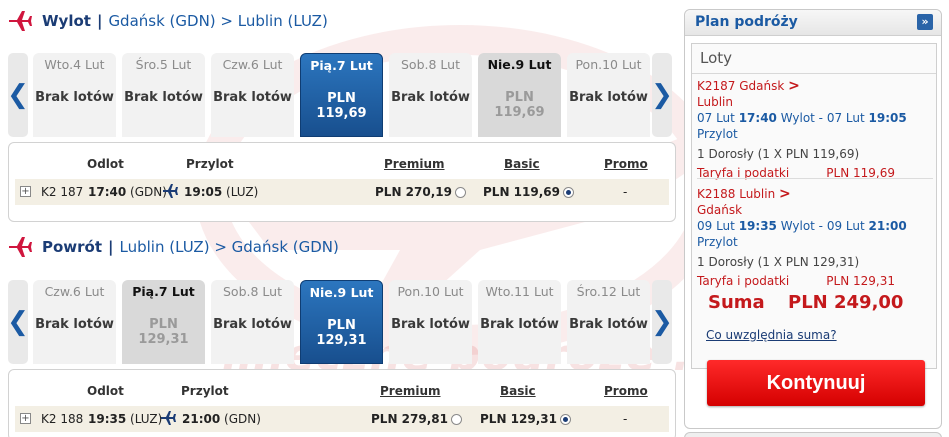 This screenshot has width=949, height=437. What do you see at coordinates (519, 322) in the screenshot?
I see `return-day: Wto.11 Lut Brak lotów` at bounding box center [519, 322].